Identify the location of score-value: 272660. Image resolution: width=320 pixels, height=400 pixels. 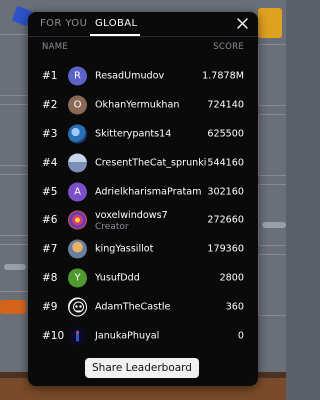
(225, 220).